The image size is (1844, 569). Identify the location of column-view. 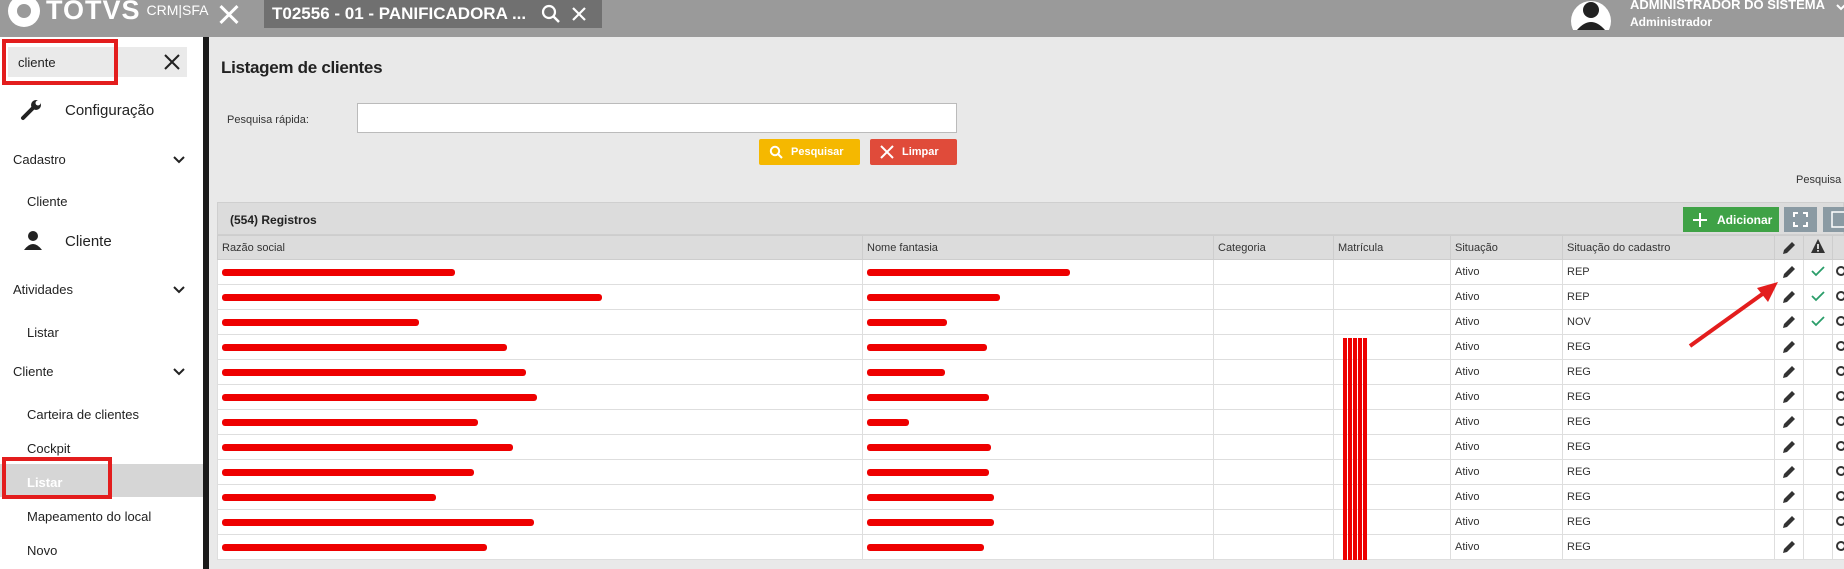
(1838, 247).